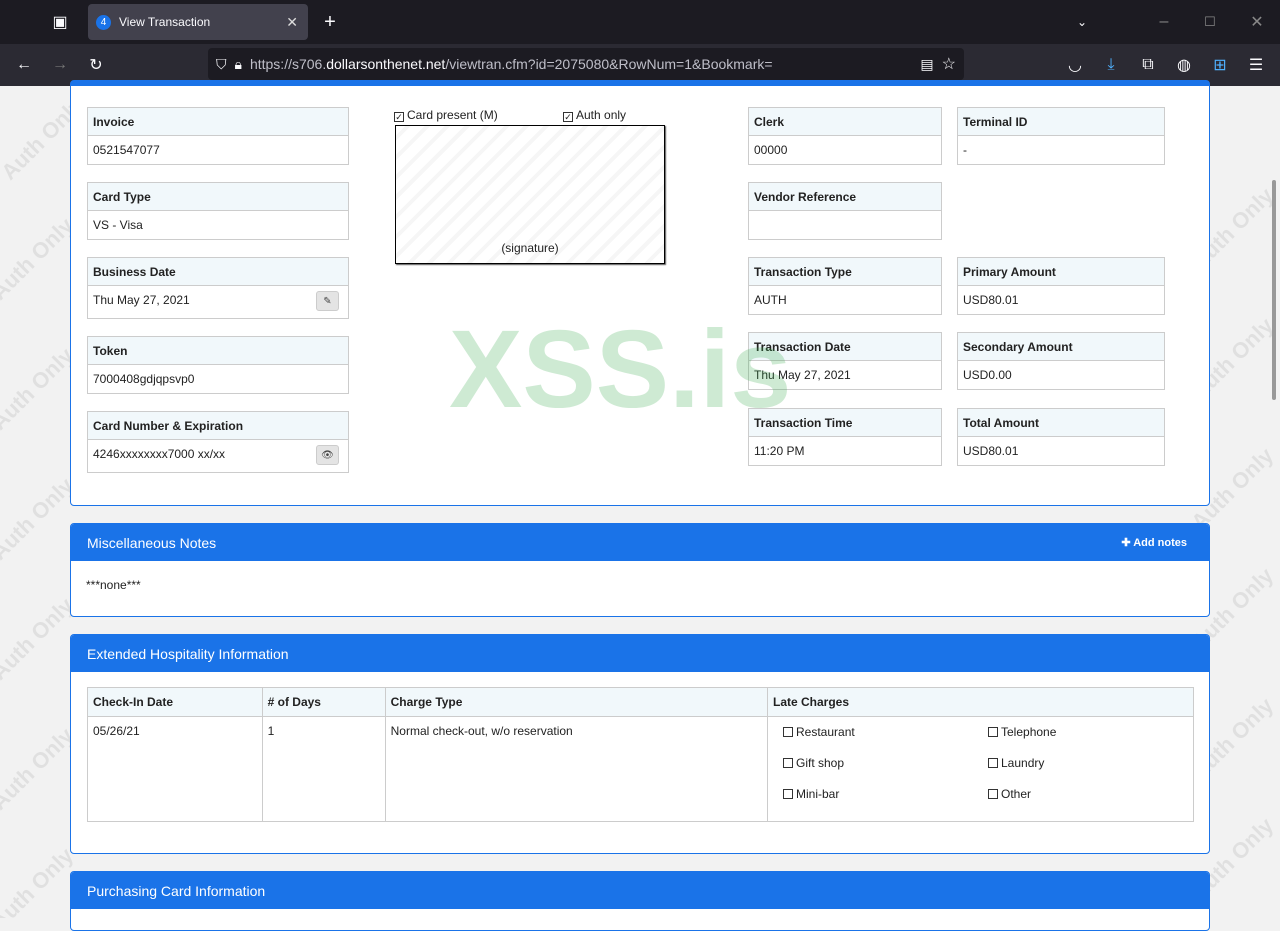  What do you see at coordinates (1083, 763) in the screenshot?
I see `late-charge-laundry: Laundry` at bounding box center [1083, 763].